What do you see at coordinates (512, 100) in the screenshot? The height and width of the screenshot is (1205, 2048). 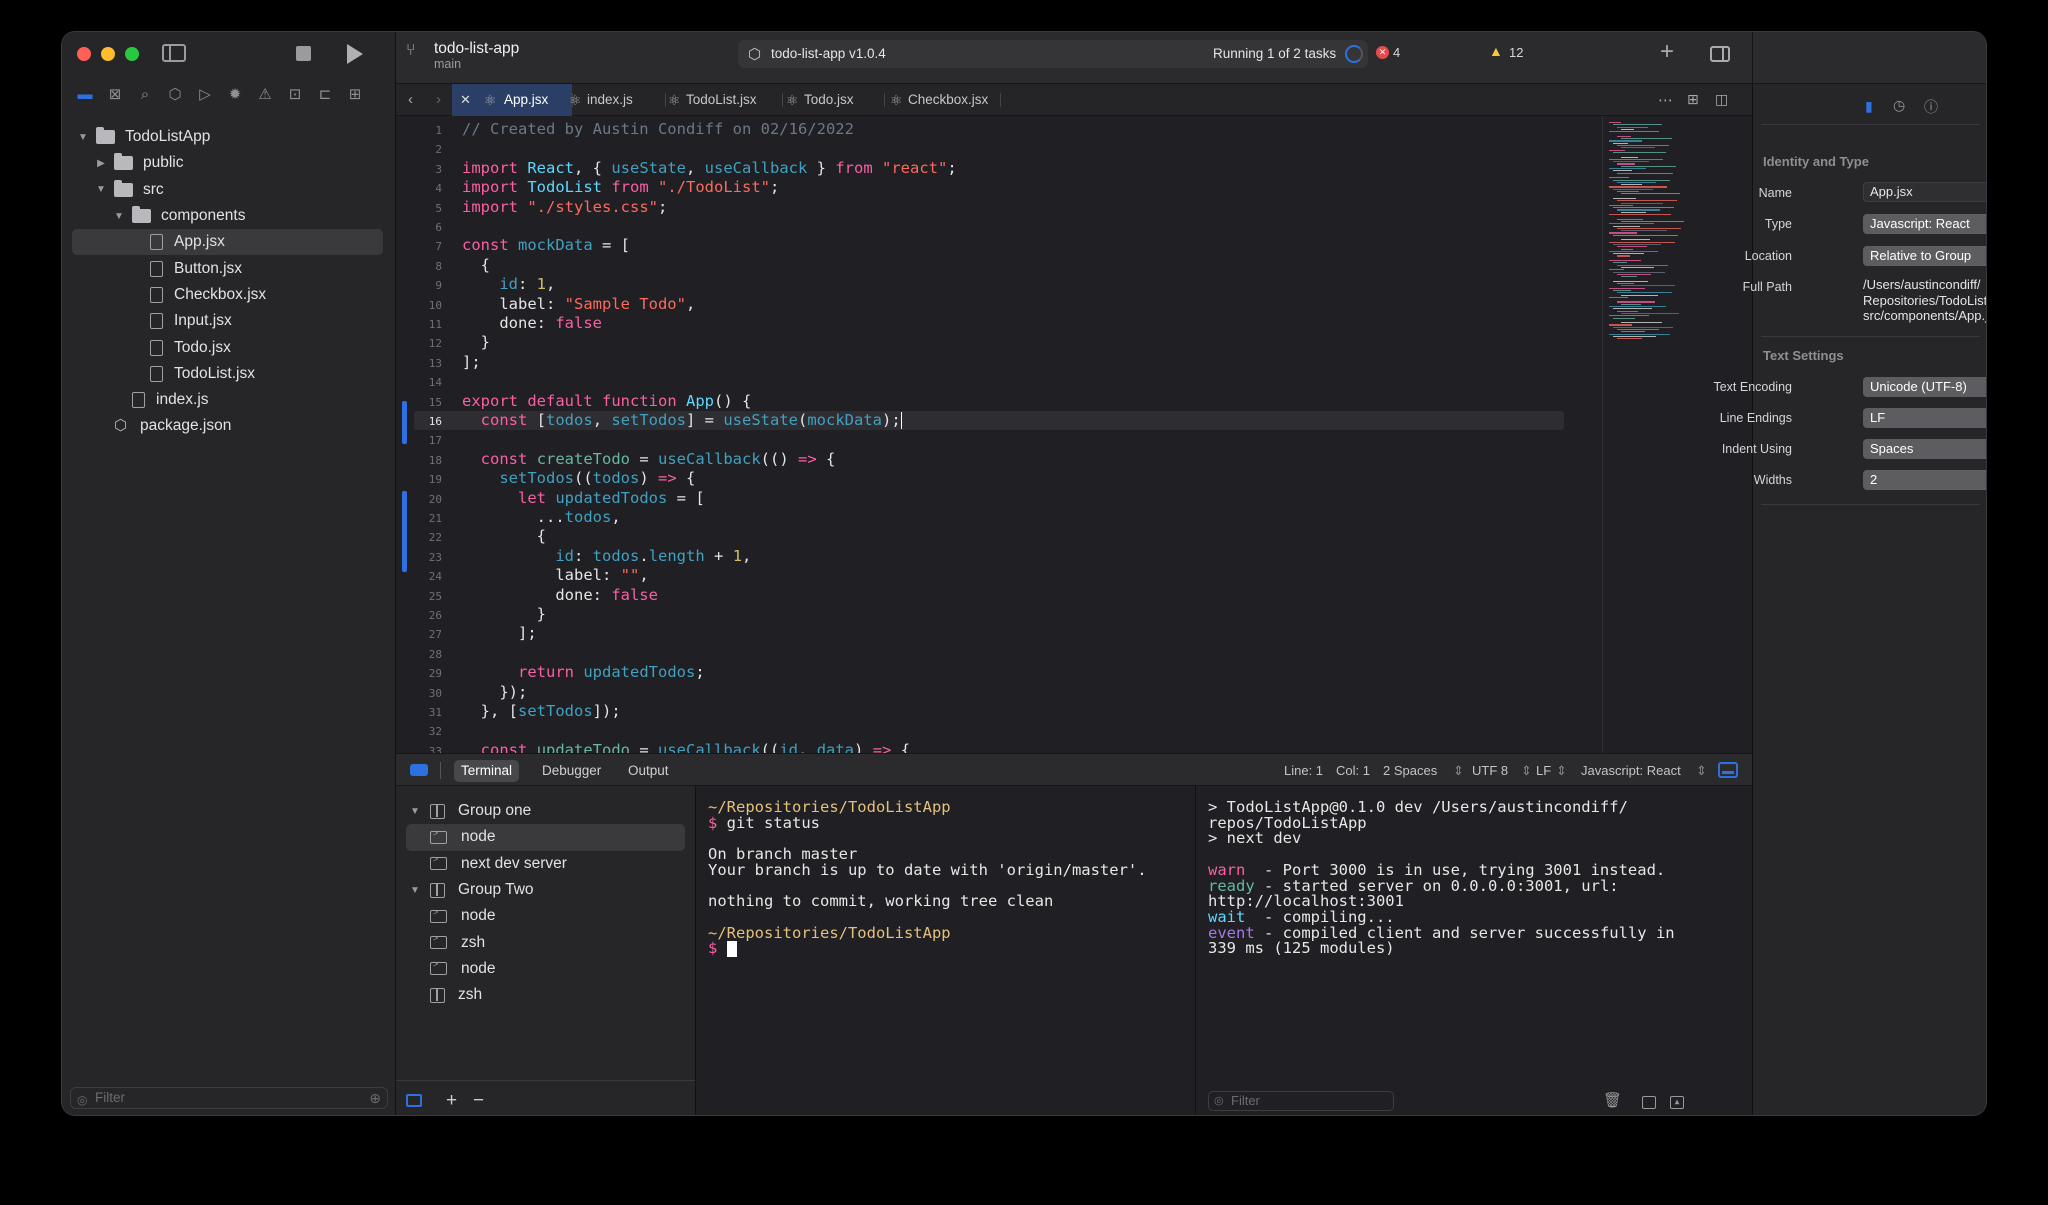 I see `editor-tab: ✕ ⚛ App.jsx` at bounding box center [512, 100].